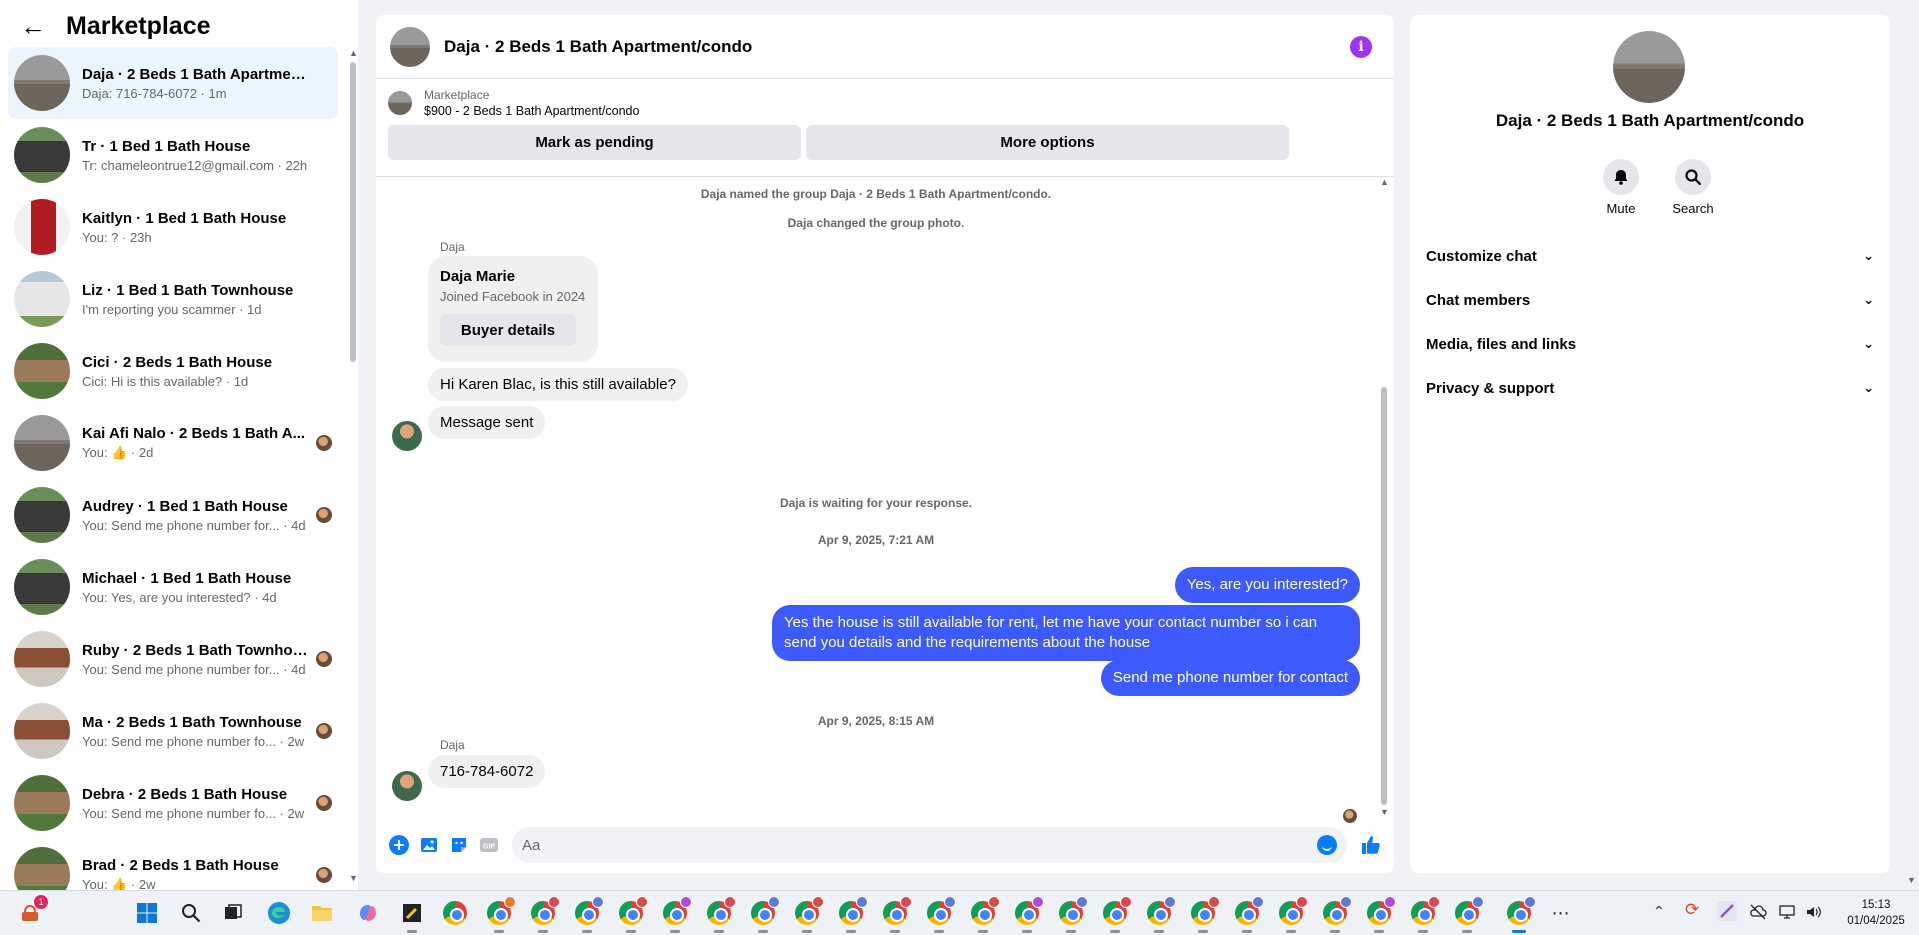  What do you see at coordinates (322, 913) in the screenshot?
I see `file-explorer-icon` at bounding box center [322, 913].